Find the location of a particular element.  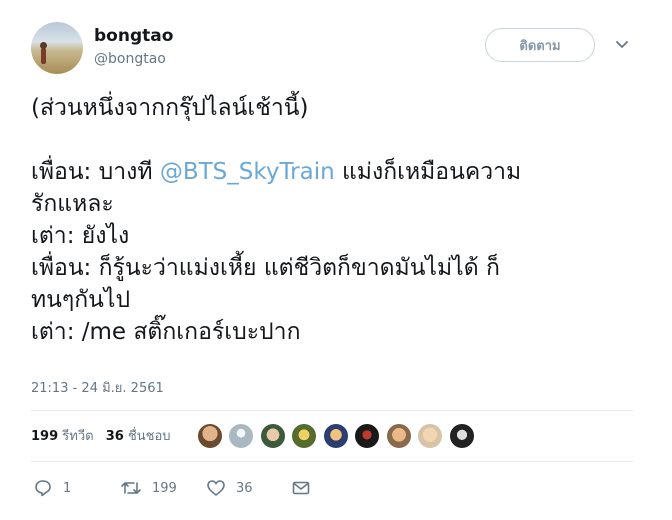

tweet-line: เต่า: /me สติ๊กเกอร์เบะปาก is located at coordinates (166, 332).